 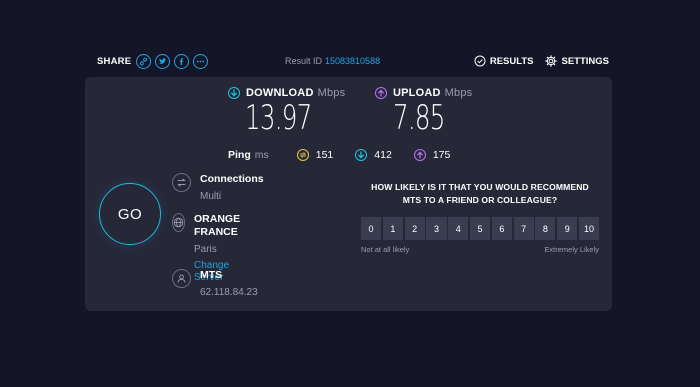 What do you see at coordinates (480, 249) in the screenshot?
I see `scale-labels: Not at all likely Extremely Likely` at bounding box center [480, 249].